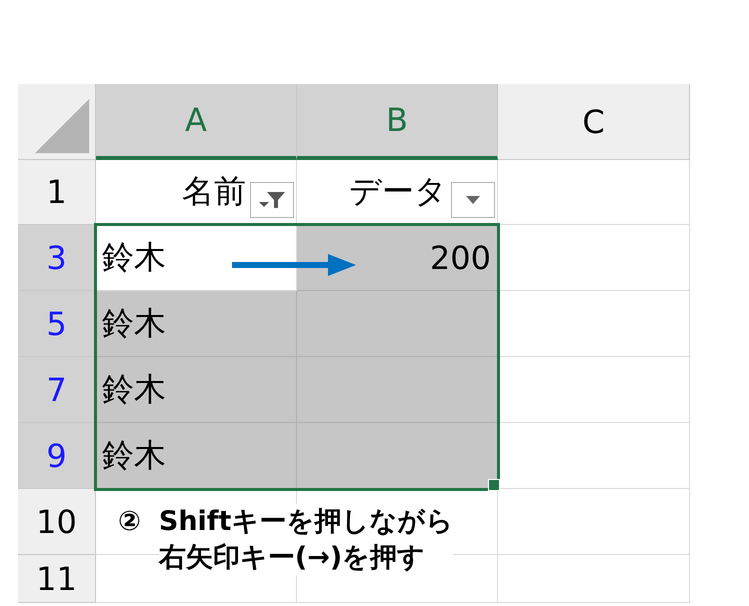 The height and width of the screenshot is (606, 749). I want to click on row-header: 10, so click(57, 522).